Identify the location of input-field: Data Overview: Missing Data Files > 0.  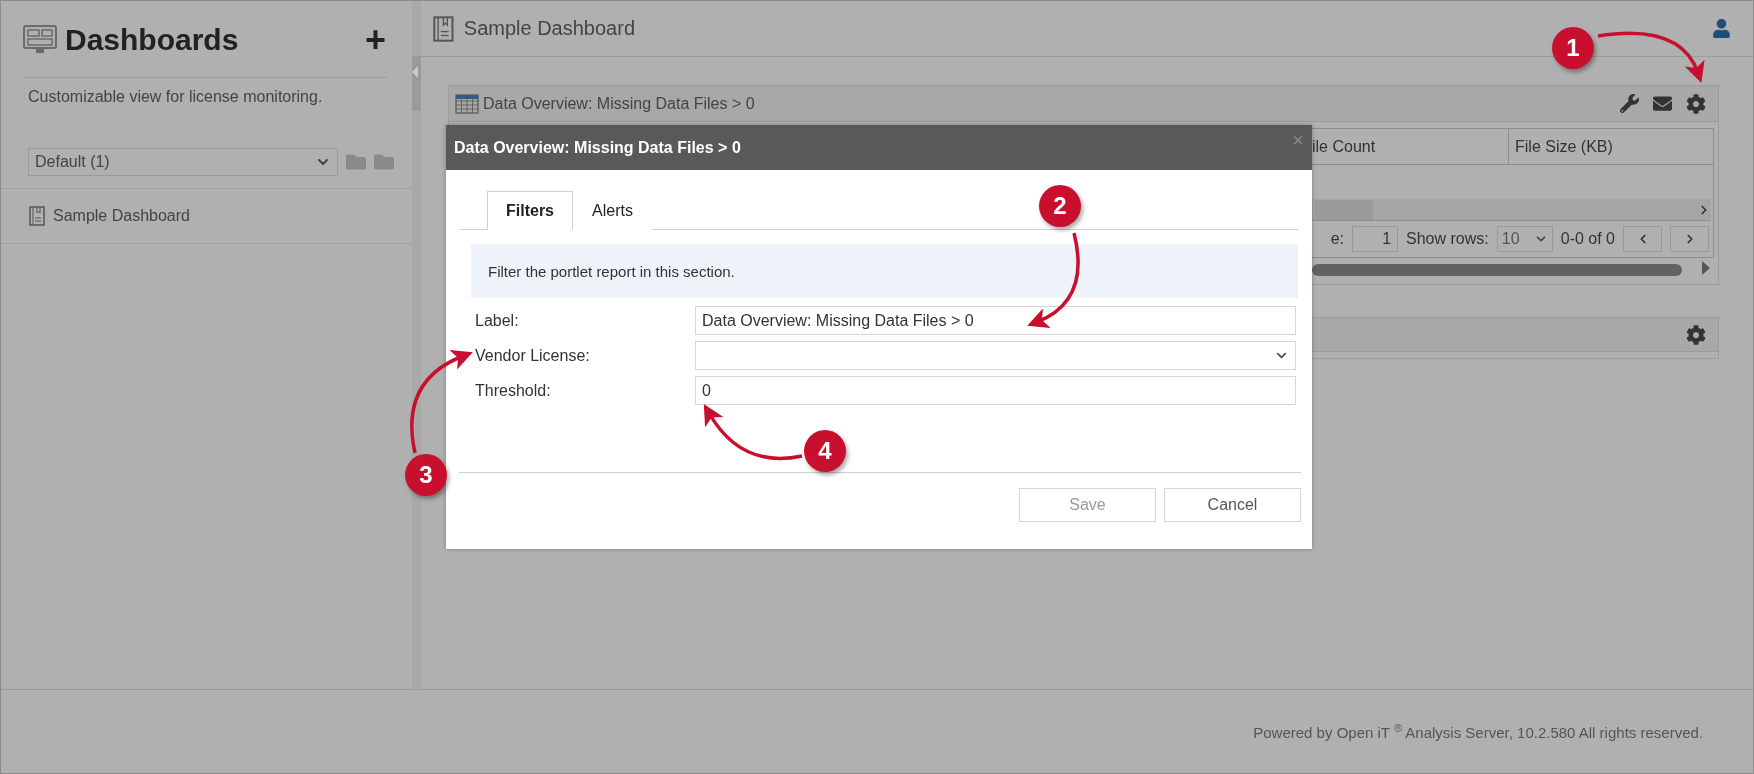
(995, 320).